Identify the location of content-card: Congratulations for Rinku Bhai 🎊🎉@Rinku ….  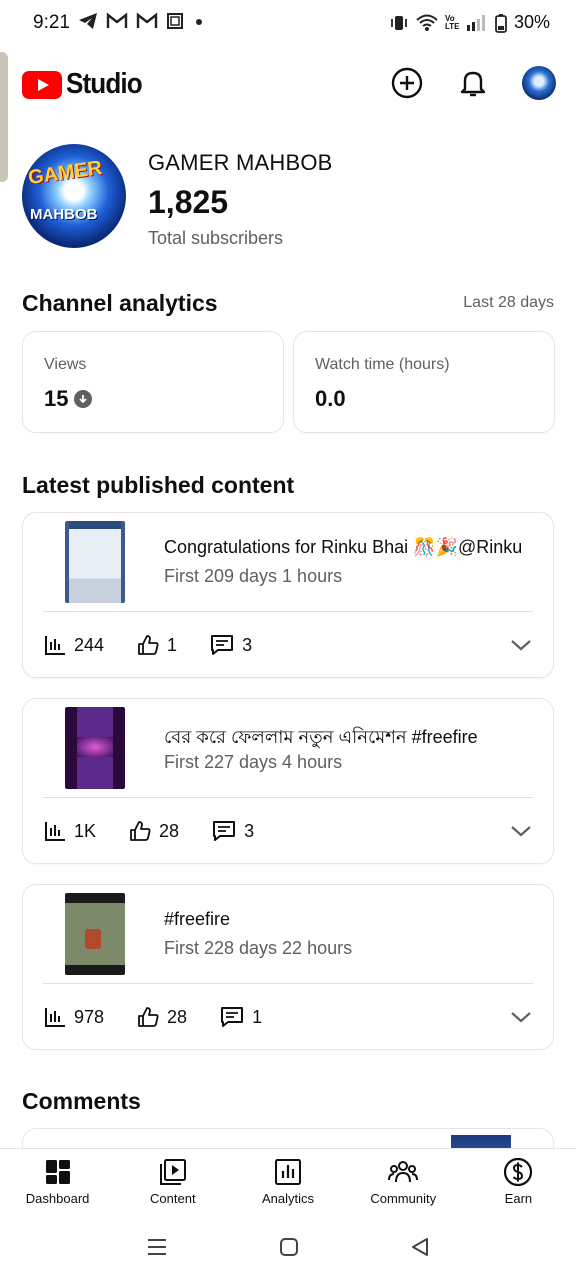
(288, 595).